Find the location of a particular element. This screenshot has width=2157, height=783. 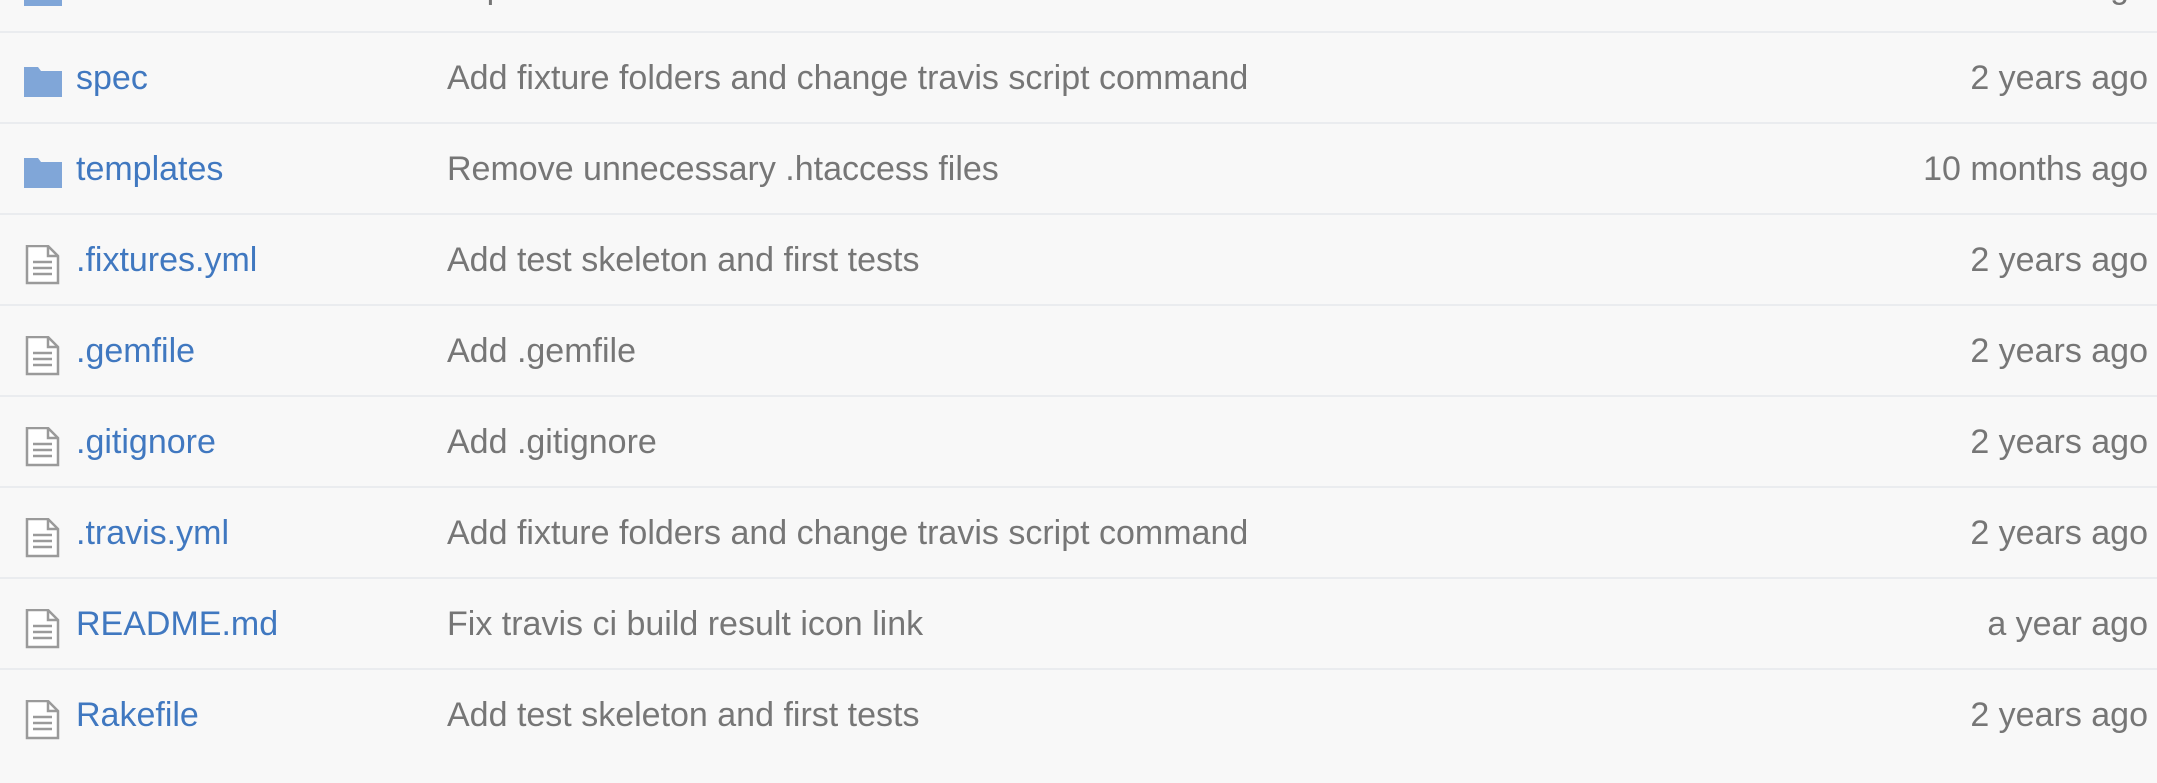

file-name-link: templates is located at coordinates (149, 169).